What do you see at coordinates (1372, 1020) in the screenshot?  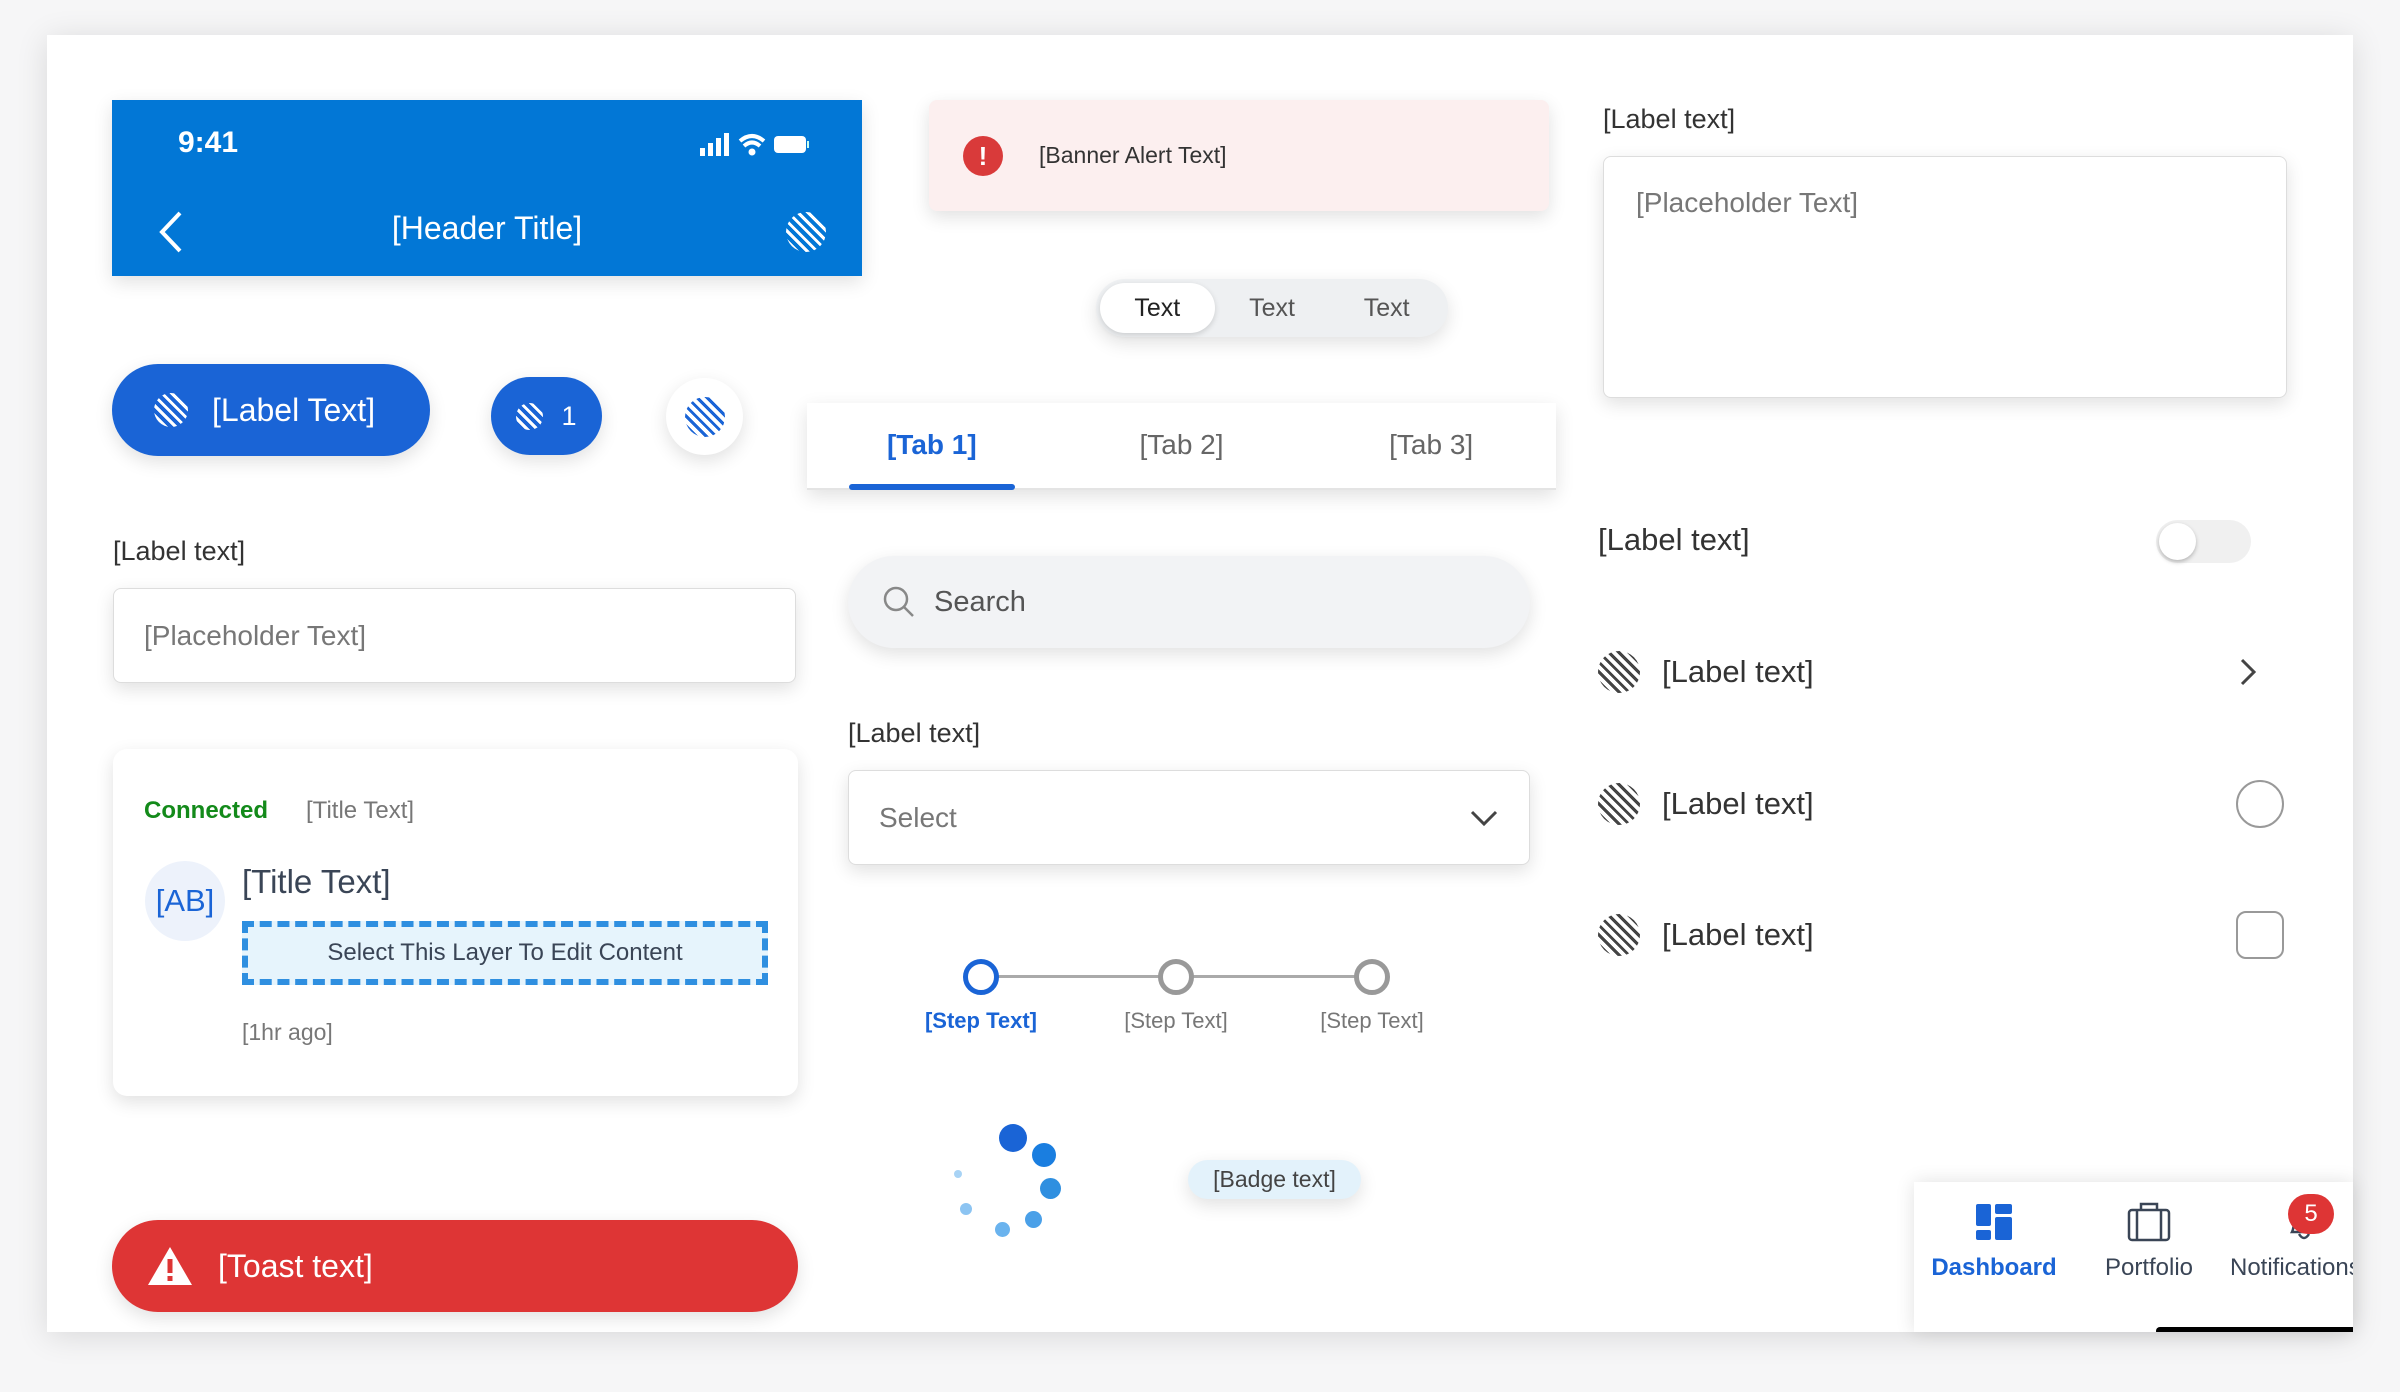 I see `step-3-label: [Step Text]` at bounding box center [1372, 1020].